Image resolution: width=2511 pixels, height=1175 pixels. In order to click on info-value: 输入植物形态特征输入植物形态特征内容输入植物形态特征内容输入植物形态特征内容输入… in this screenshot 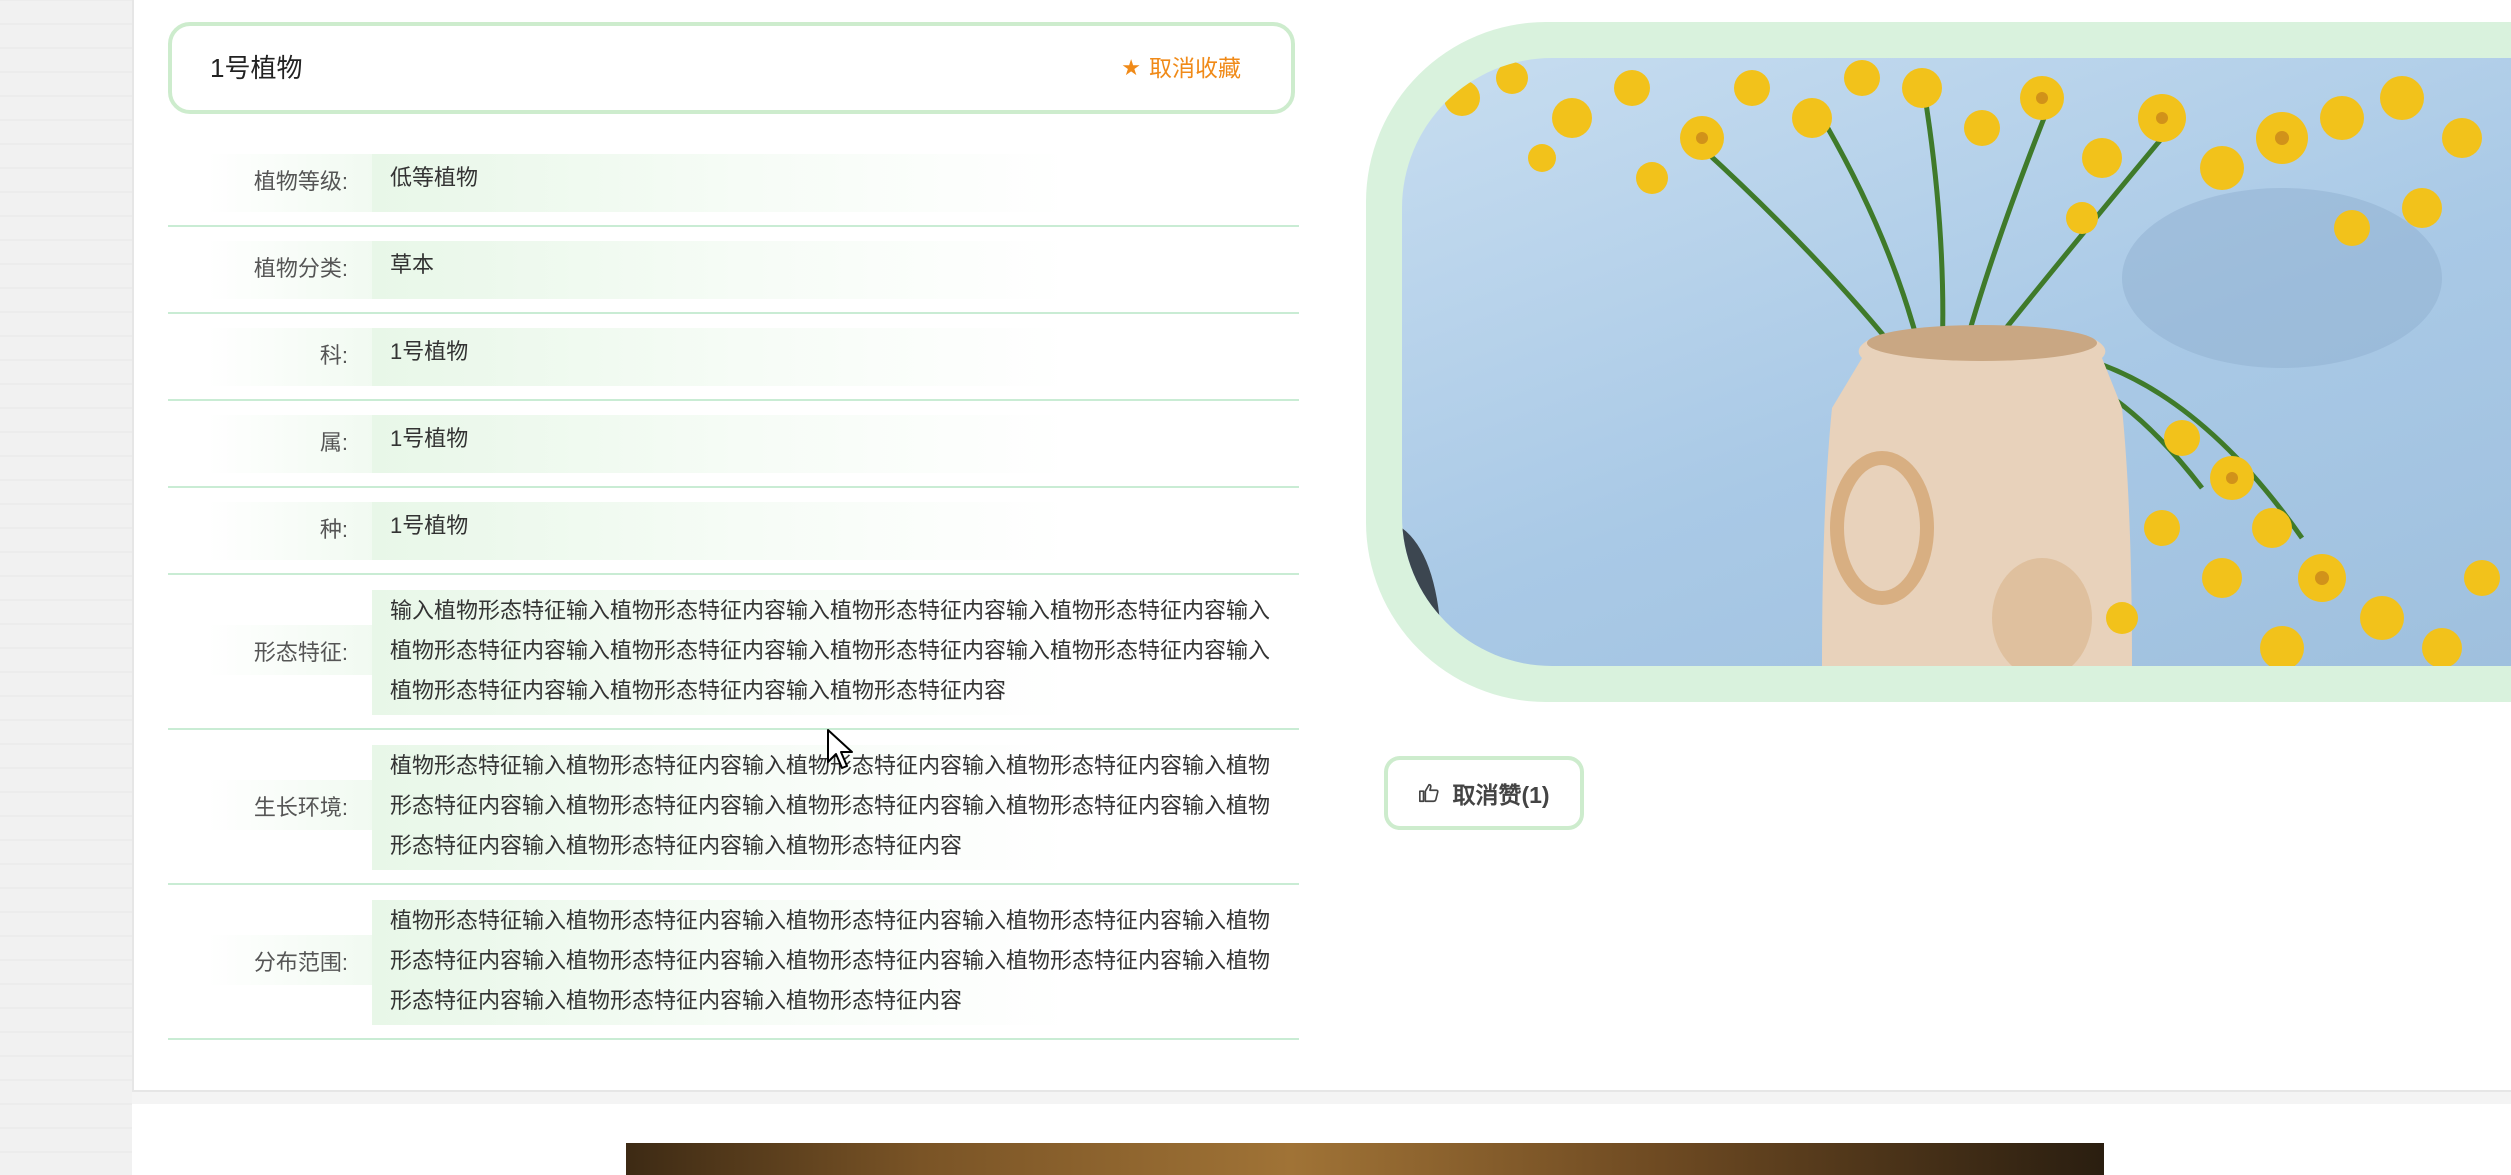, I will do `click(830, 650)`.